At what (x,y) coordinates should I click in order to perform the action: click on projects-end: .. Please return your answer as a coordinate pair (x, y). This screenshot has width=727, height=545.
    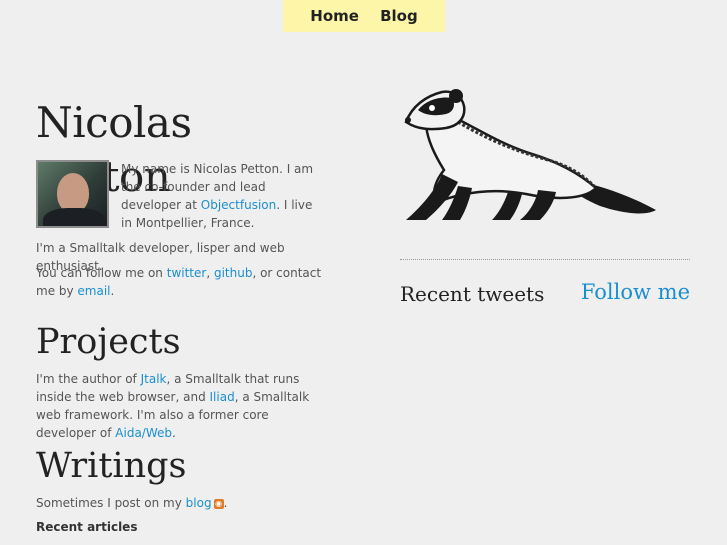
    Looking at the image, I should click on (174, 433).